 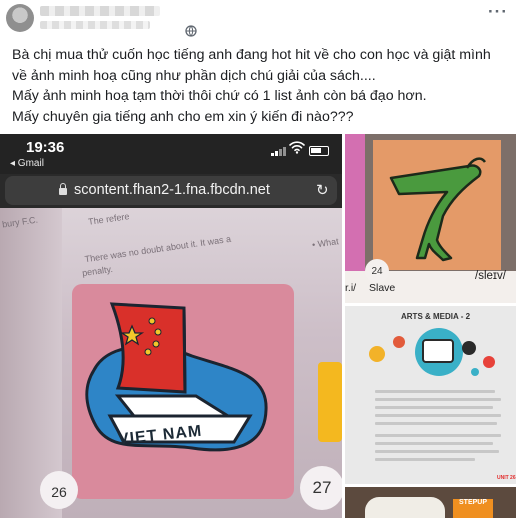 I want to click on page-number: 27, so click(x=321, y=488).